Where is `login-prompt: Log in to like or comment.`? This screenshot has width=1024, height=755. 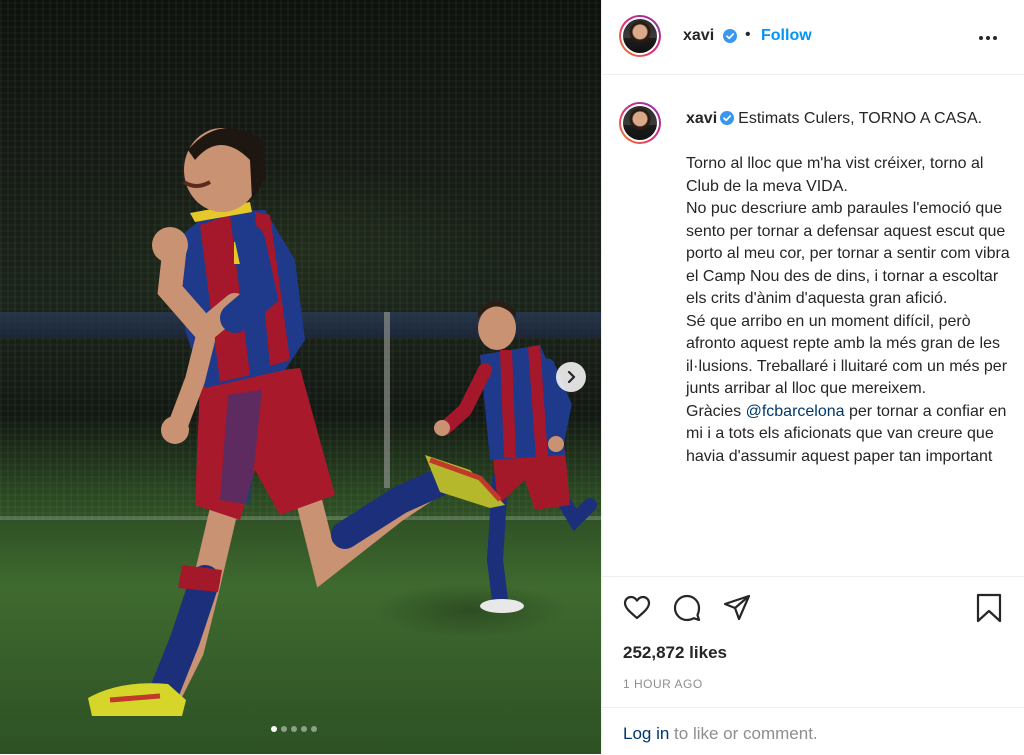 login-prompt: Log in to like or comment. is located at coordinates (813, 731).